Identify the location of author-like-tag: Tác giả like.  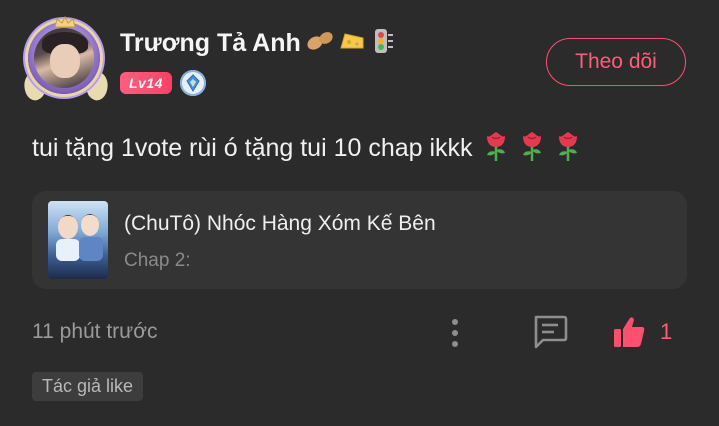
(88, 386).